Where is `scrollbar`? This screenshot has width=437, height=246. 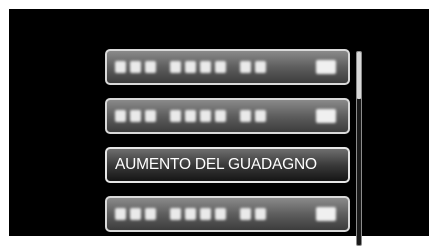 scrollbar is located at coordinates (359, 148).